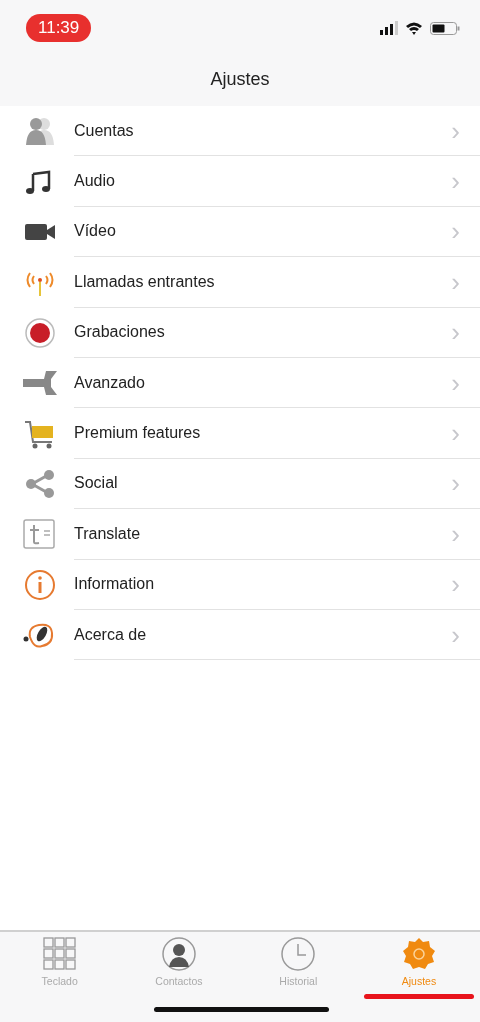  I want to click on settings-row: Grabaciones ›, so click(240, 332).